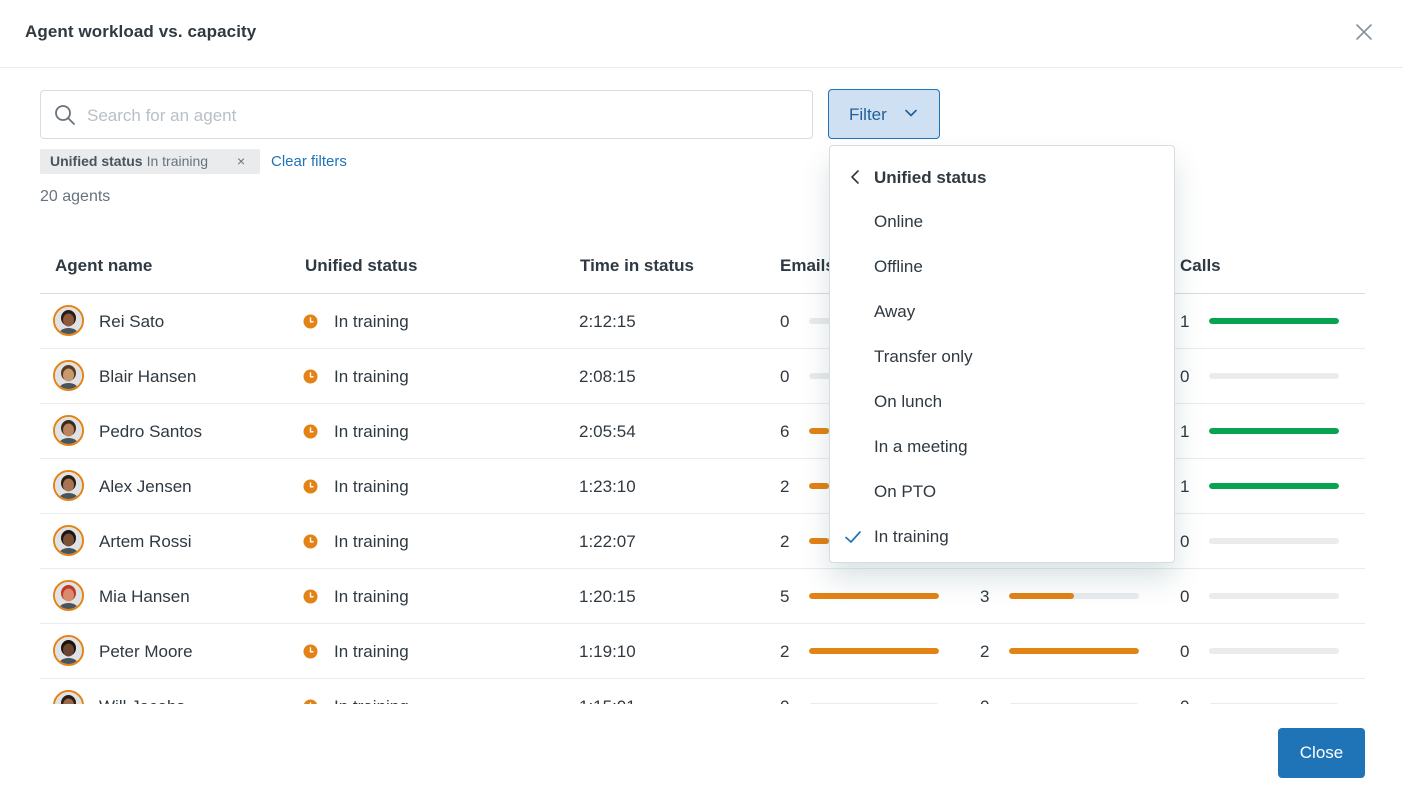  Describe the element at coordinates (607, 596) in the screenshot. I see `time-in-status: 1:20:15` at that location.